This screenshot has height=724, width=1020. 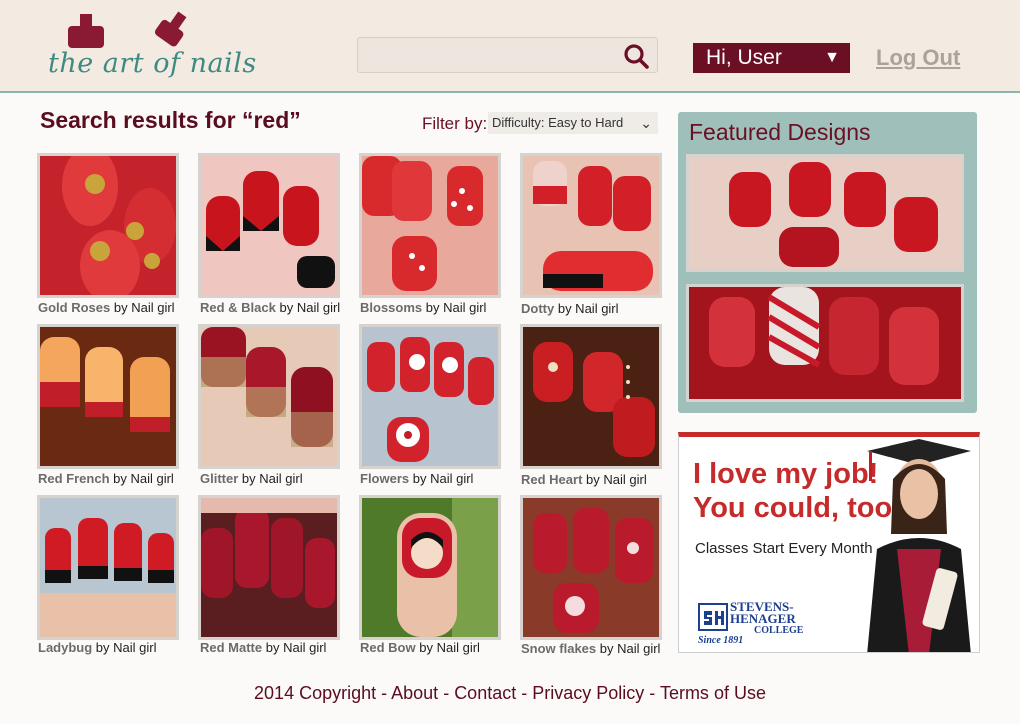 I want to click on red-black-nail-image, so click(x=269, y=225).